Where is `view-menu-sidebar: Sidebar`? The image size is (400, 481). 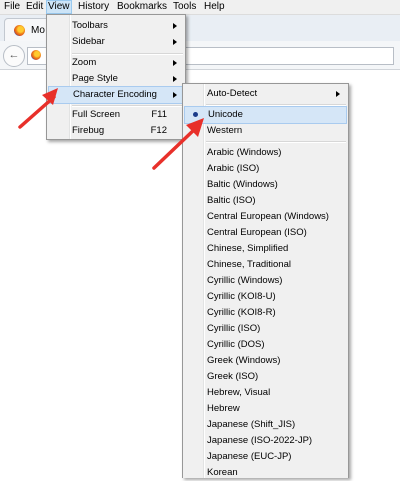
view-menu-sidebar: Sidebar is located at coordinates (116, 42).